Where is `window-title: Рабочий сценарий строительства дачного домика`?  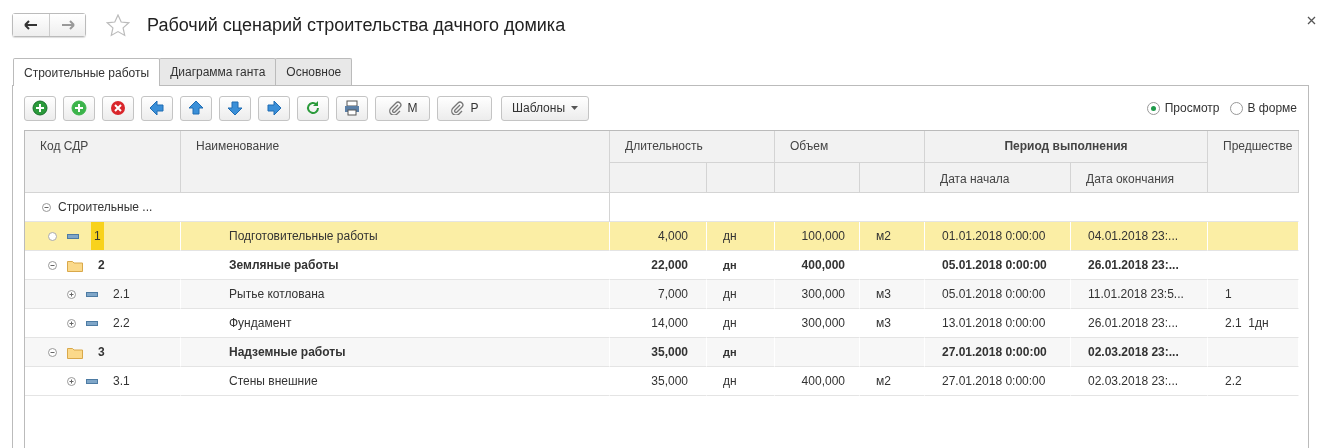 window-title: Рабочий сценарий строительства дачного домика is located at coordinates (356, 25).